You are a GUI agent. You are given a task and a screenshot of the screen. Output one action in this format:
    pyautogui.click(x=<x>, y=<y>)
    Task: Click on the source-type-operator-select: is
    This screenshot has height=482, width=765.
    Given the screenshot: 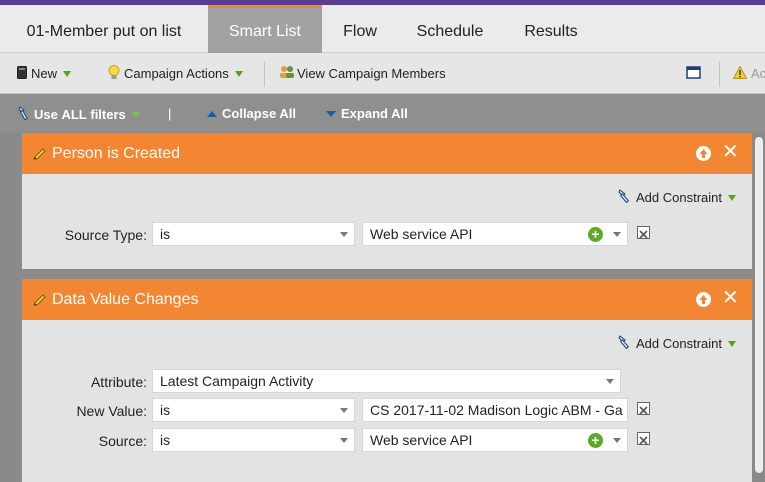 What is the action you would take?
    pyautogui.click(x=253, y=234)
    